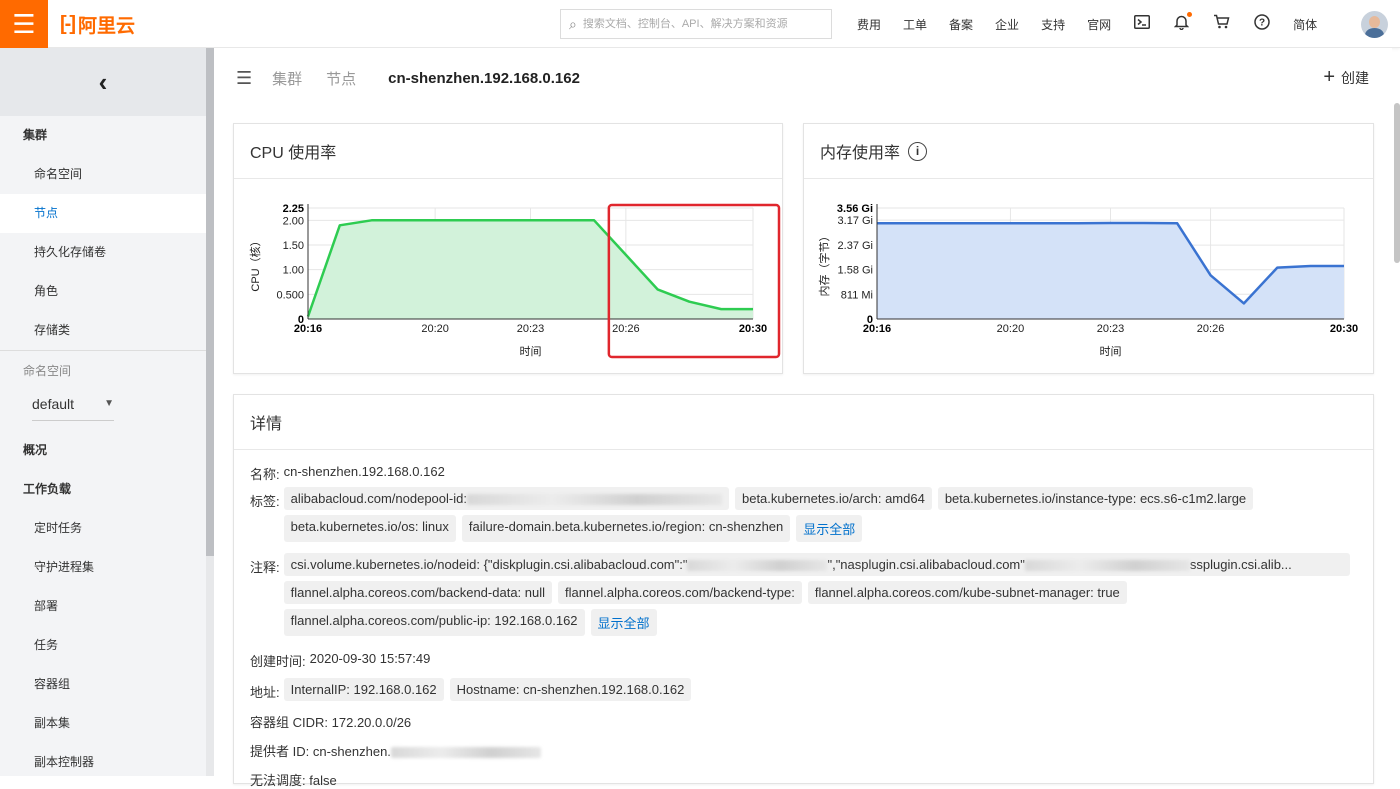 The image size is (1400, 789). What do you see at coordinates (293, 221) in the screenshot?
I see `y-tick-label: 2.00` at bounding box center [293, 221].